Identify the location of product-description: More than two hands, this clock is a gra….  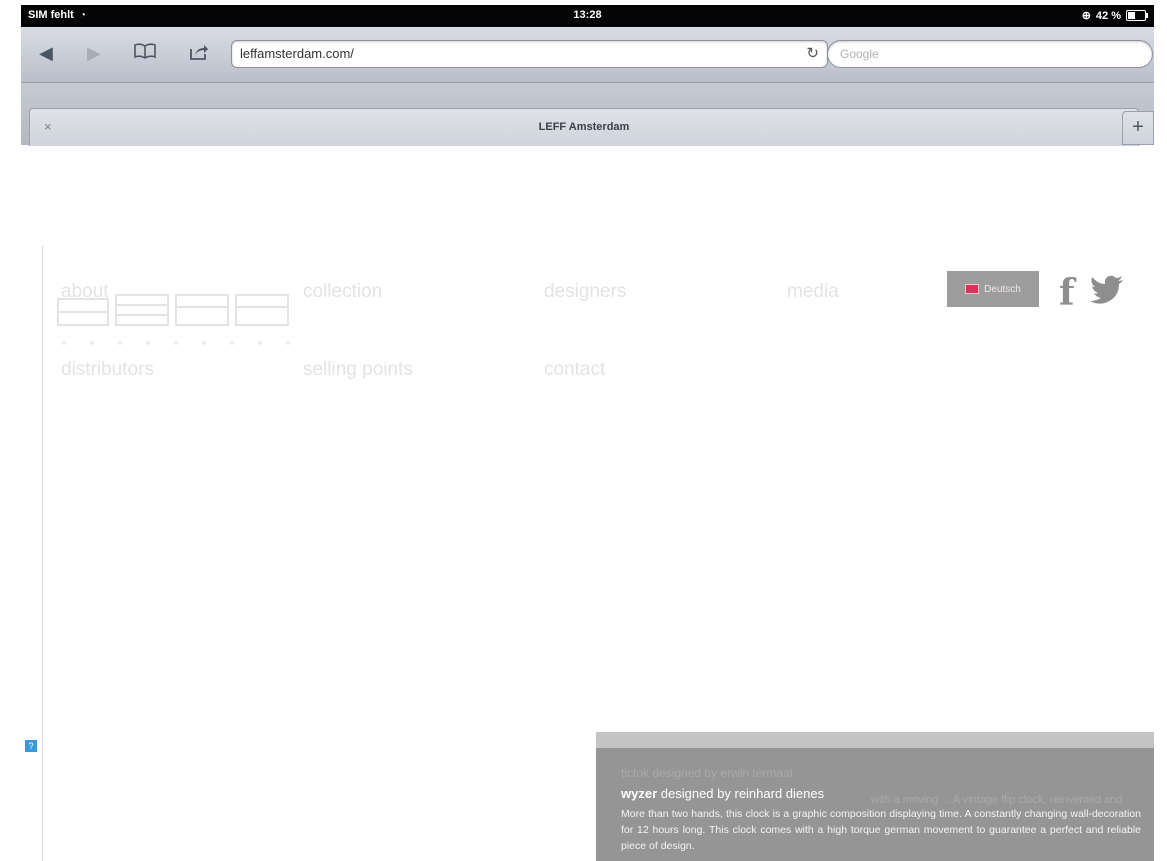
(881, 830).